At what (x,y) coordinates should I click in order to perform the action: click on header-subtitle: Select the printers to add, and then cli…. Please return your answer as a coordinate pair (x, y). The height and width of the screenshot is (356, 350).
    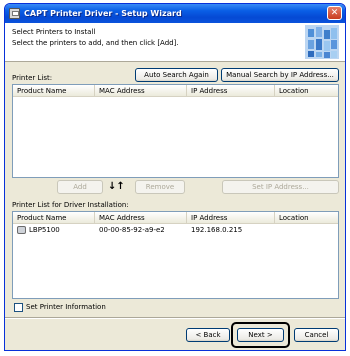
    Looking at the image, I should click on (95, 43).